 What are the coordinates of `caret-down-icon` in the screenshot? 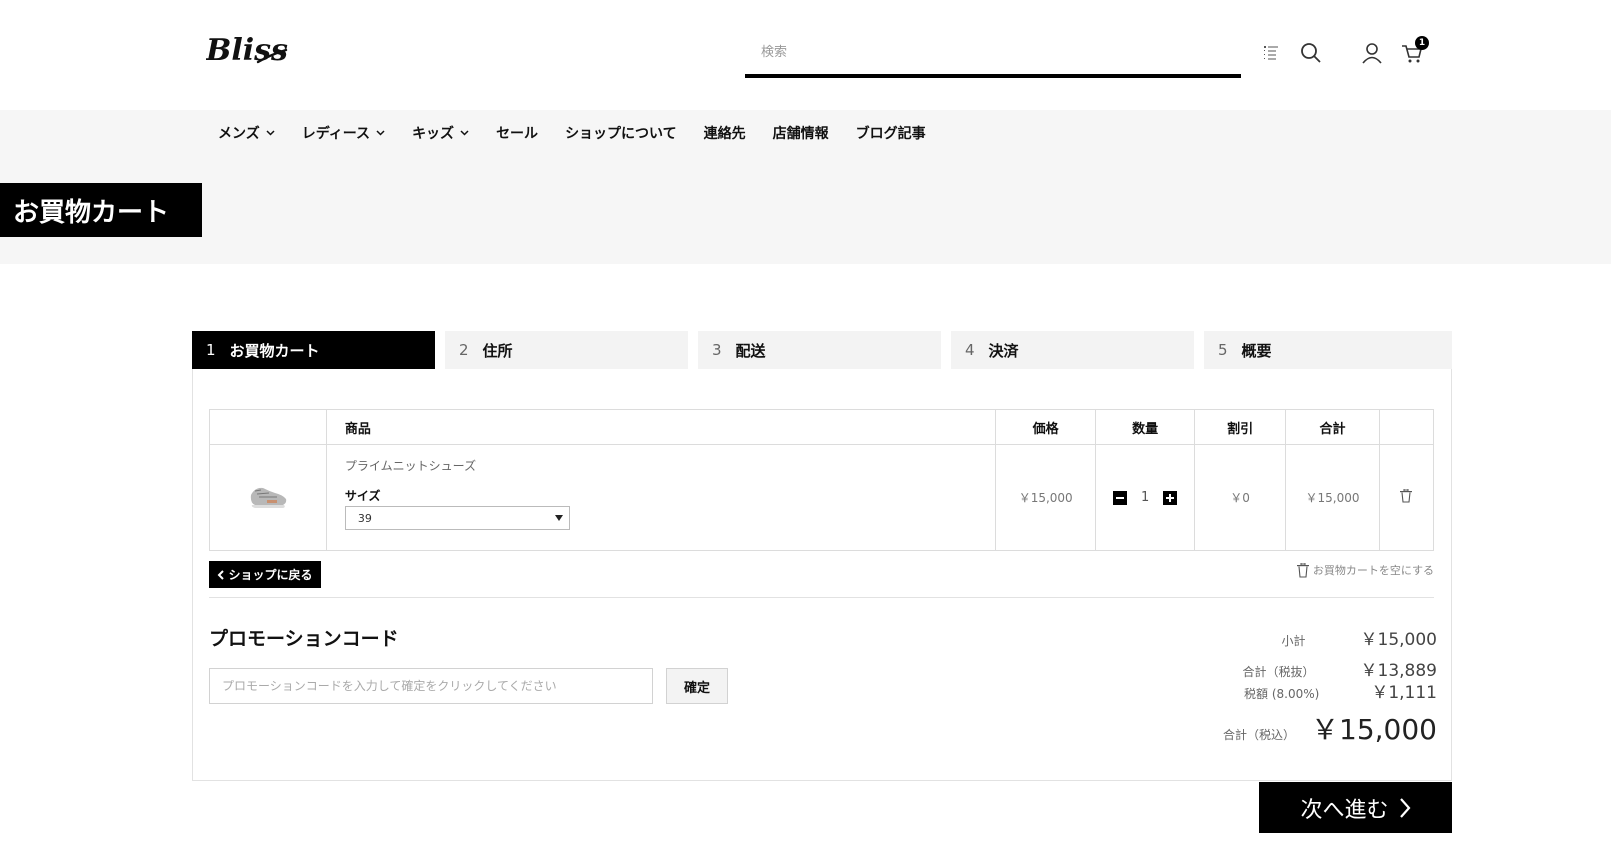 It's located at (558, 518).